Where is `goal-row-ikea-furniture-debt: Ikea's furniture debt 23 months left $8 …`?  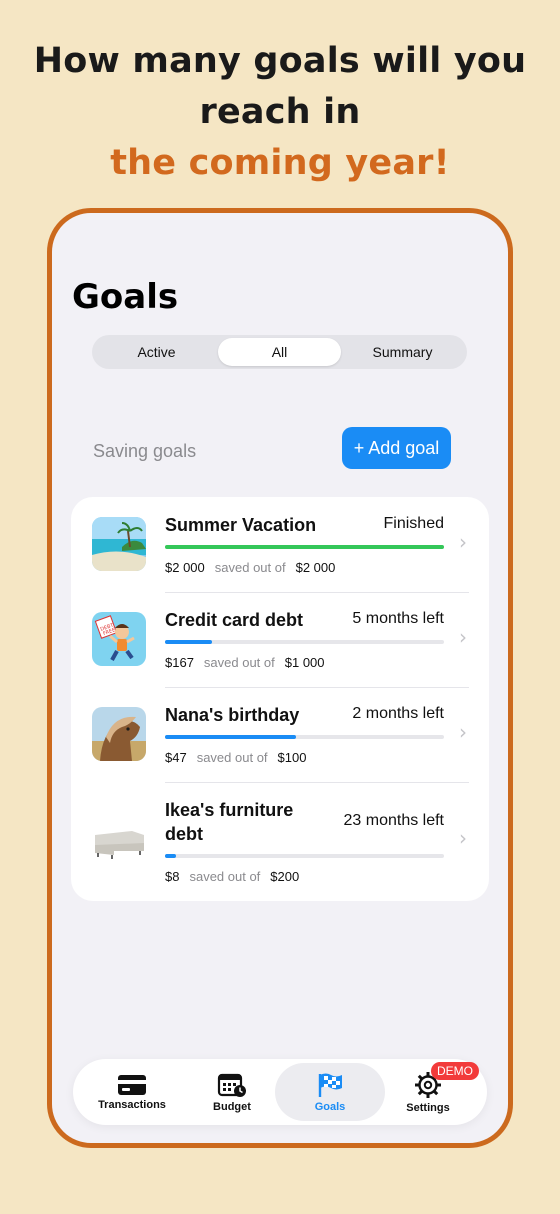 goal-row-ikea-furniture-debt: Ikea's furniture debt 23 months left $8 … is located at coordinates (280, 841).